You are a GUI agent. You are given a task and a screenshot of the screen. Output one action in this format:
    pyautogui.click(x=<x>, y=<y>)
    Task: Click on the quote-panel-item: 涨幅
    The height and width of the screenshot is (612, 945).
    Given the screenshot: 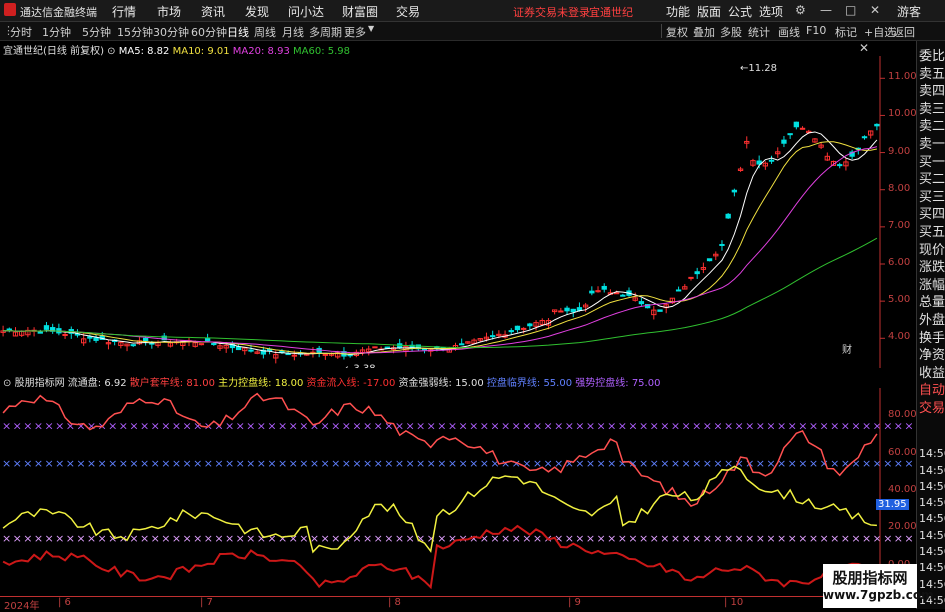 What is the action you would take?
    pyautogui.click(x=932, y=285)
    